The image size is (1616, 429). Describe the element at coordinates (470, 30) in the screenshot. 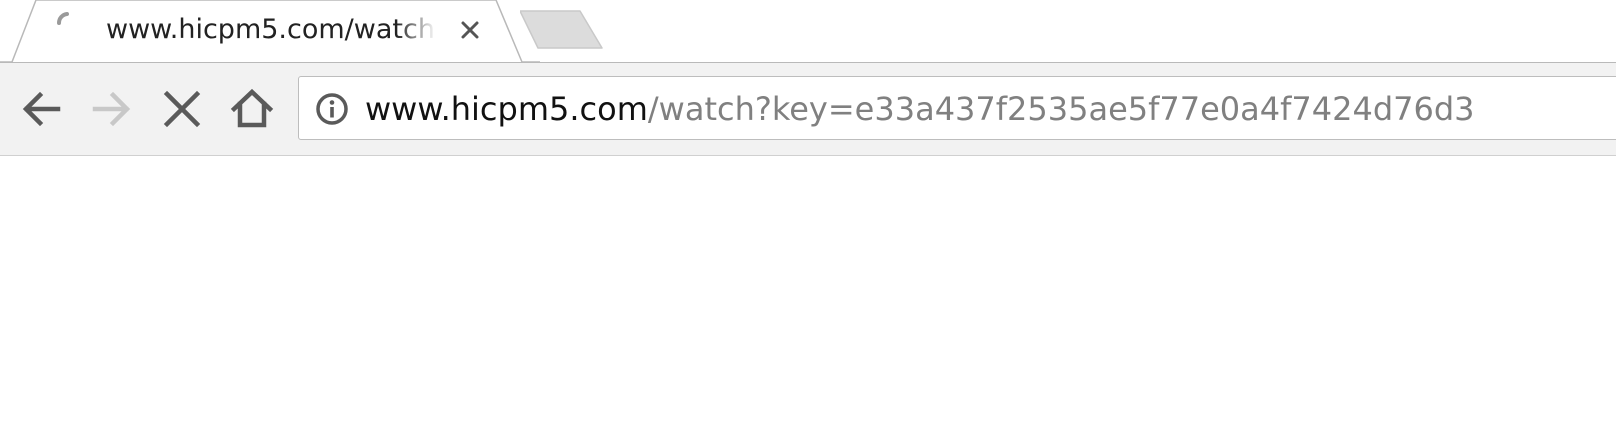

I see `close-icon` at that location.